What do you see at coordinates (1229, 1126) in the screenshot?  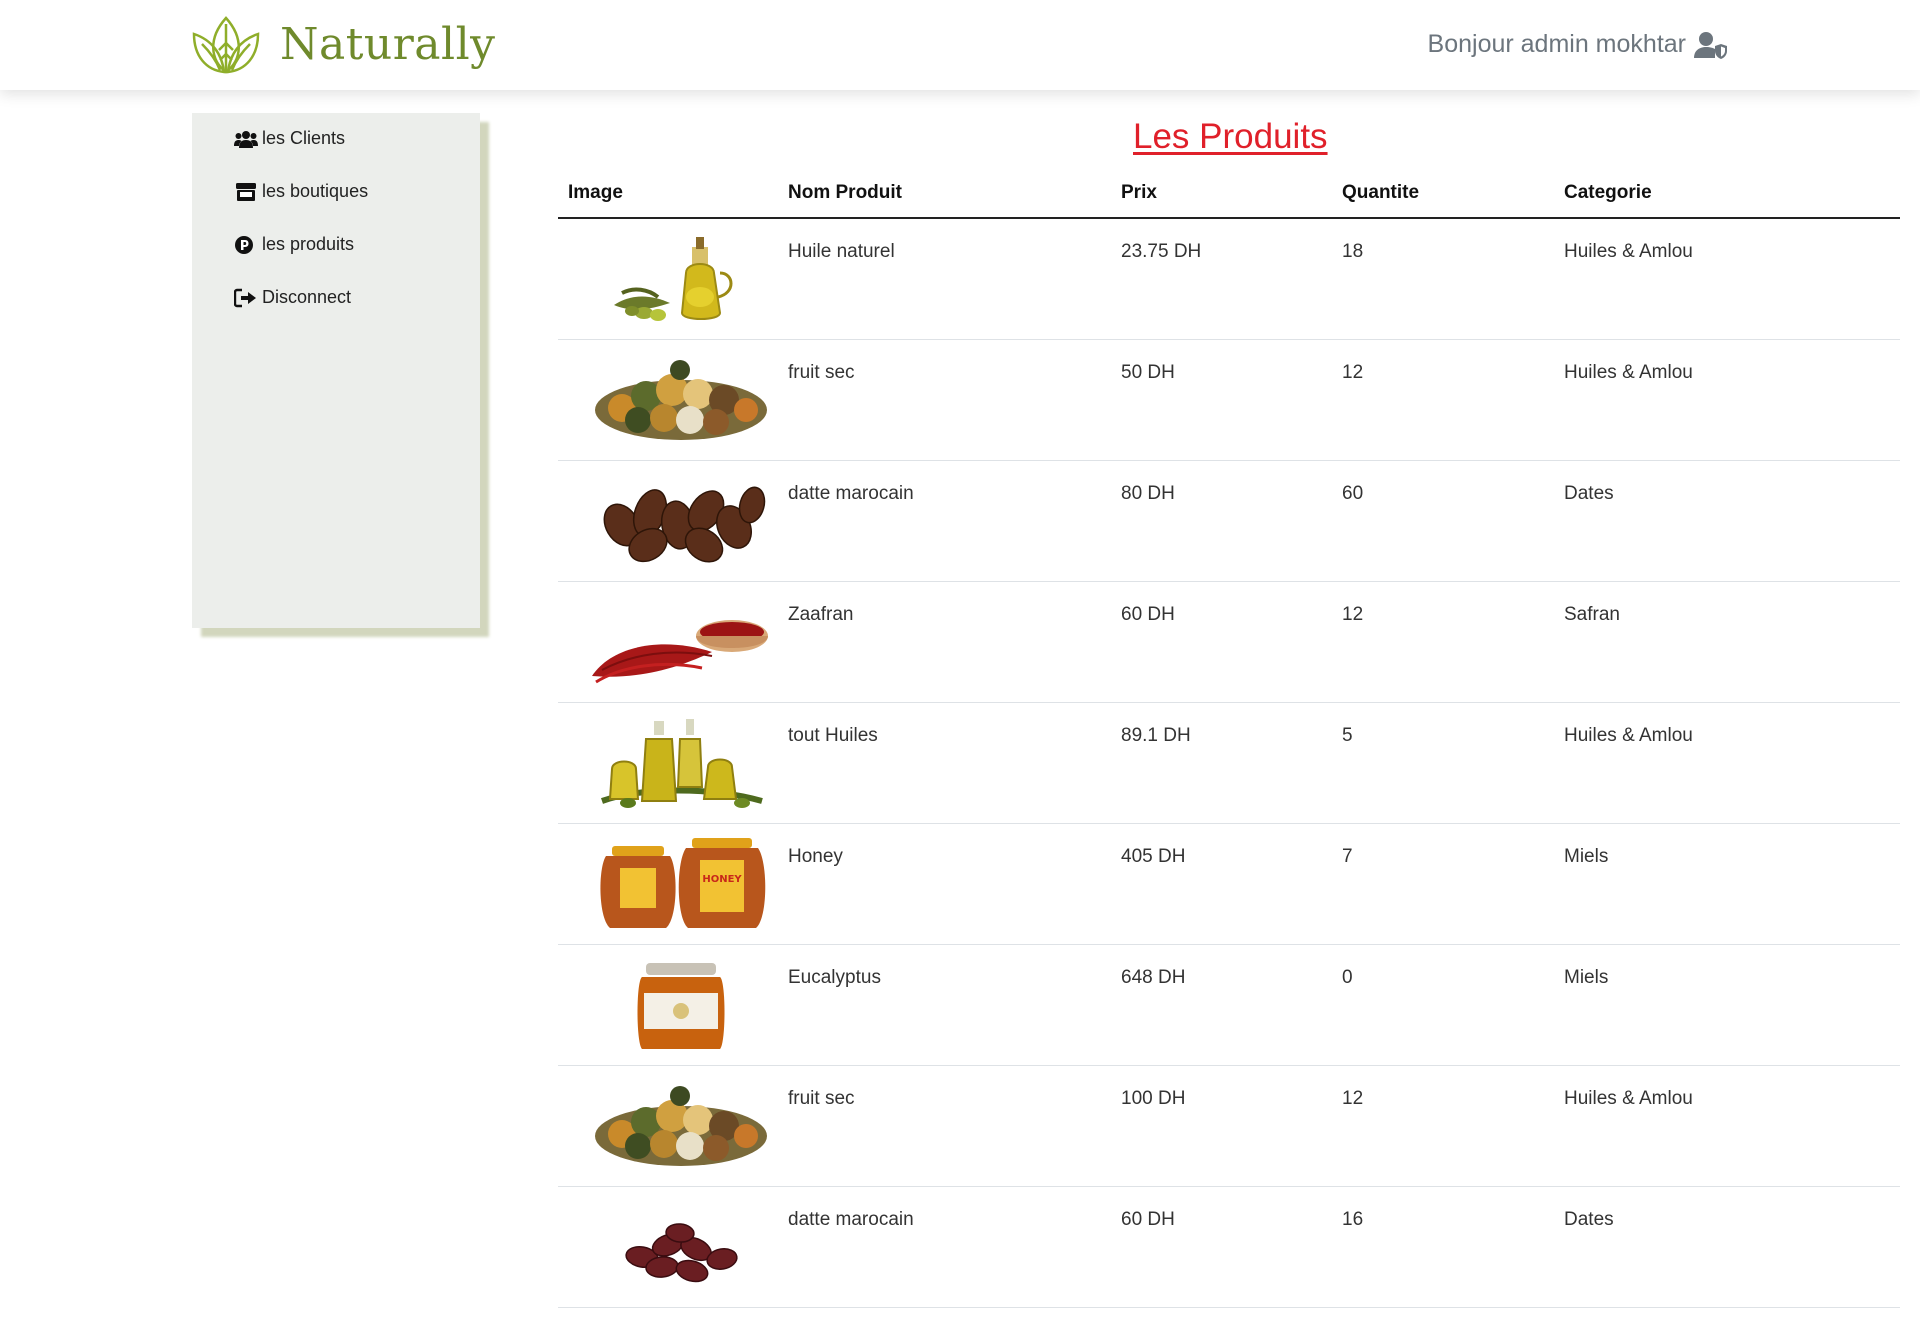 I see `table-row: fruit sec 100 DH 12 Huiles & Amlou` at bounding box center [1229, 1126].